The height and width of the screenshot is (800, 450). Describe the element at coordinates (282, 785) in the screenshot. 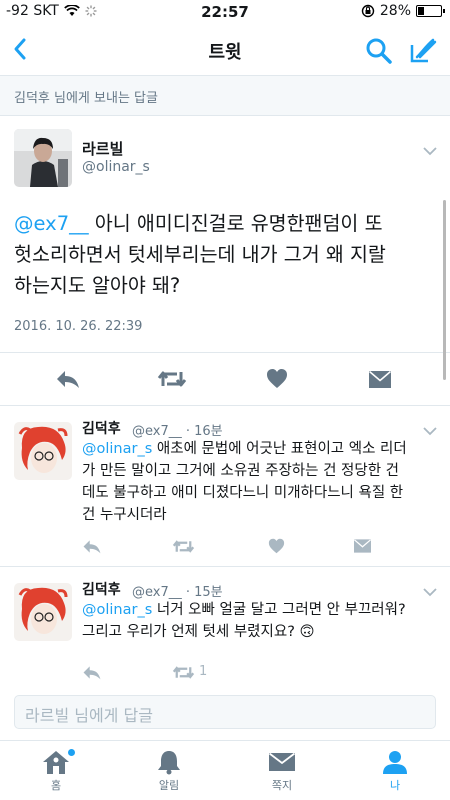

I see `tab-label: 쪽지` at that location.